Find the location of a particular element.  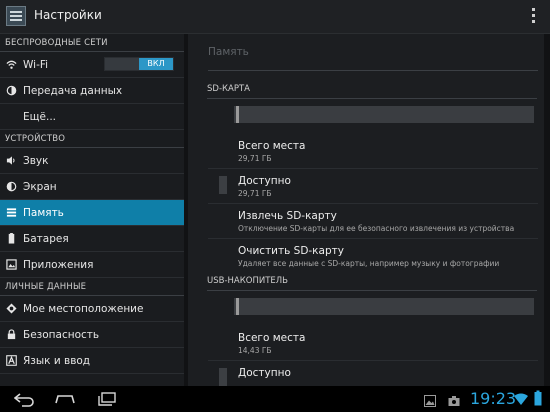

sidebar-item-battery: Батарея is located at coordinates (92, 239).